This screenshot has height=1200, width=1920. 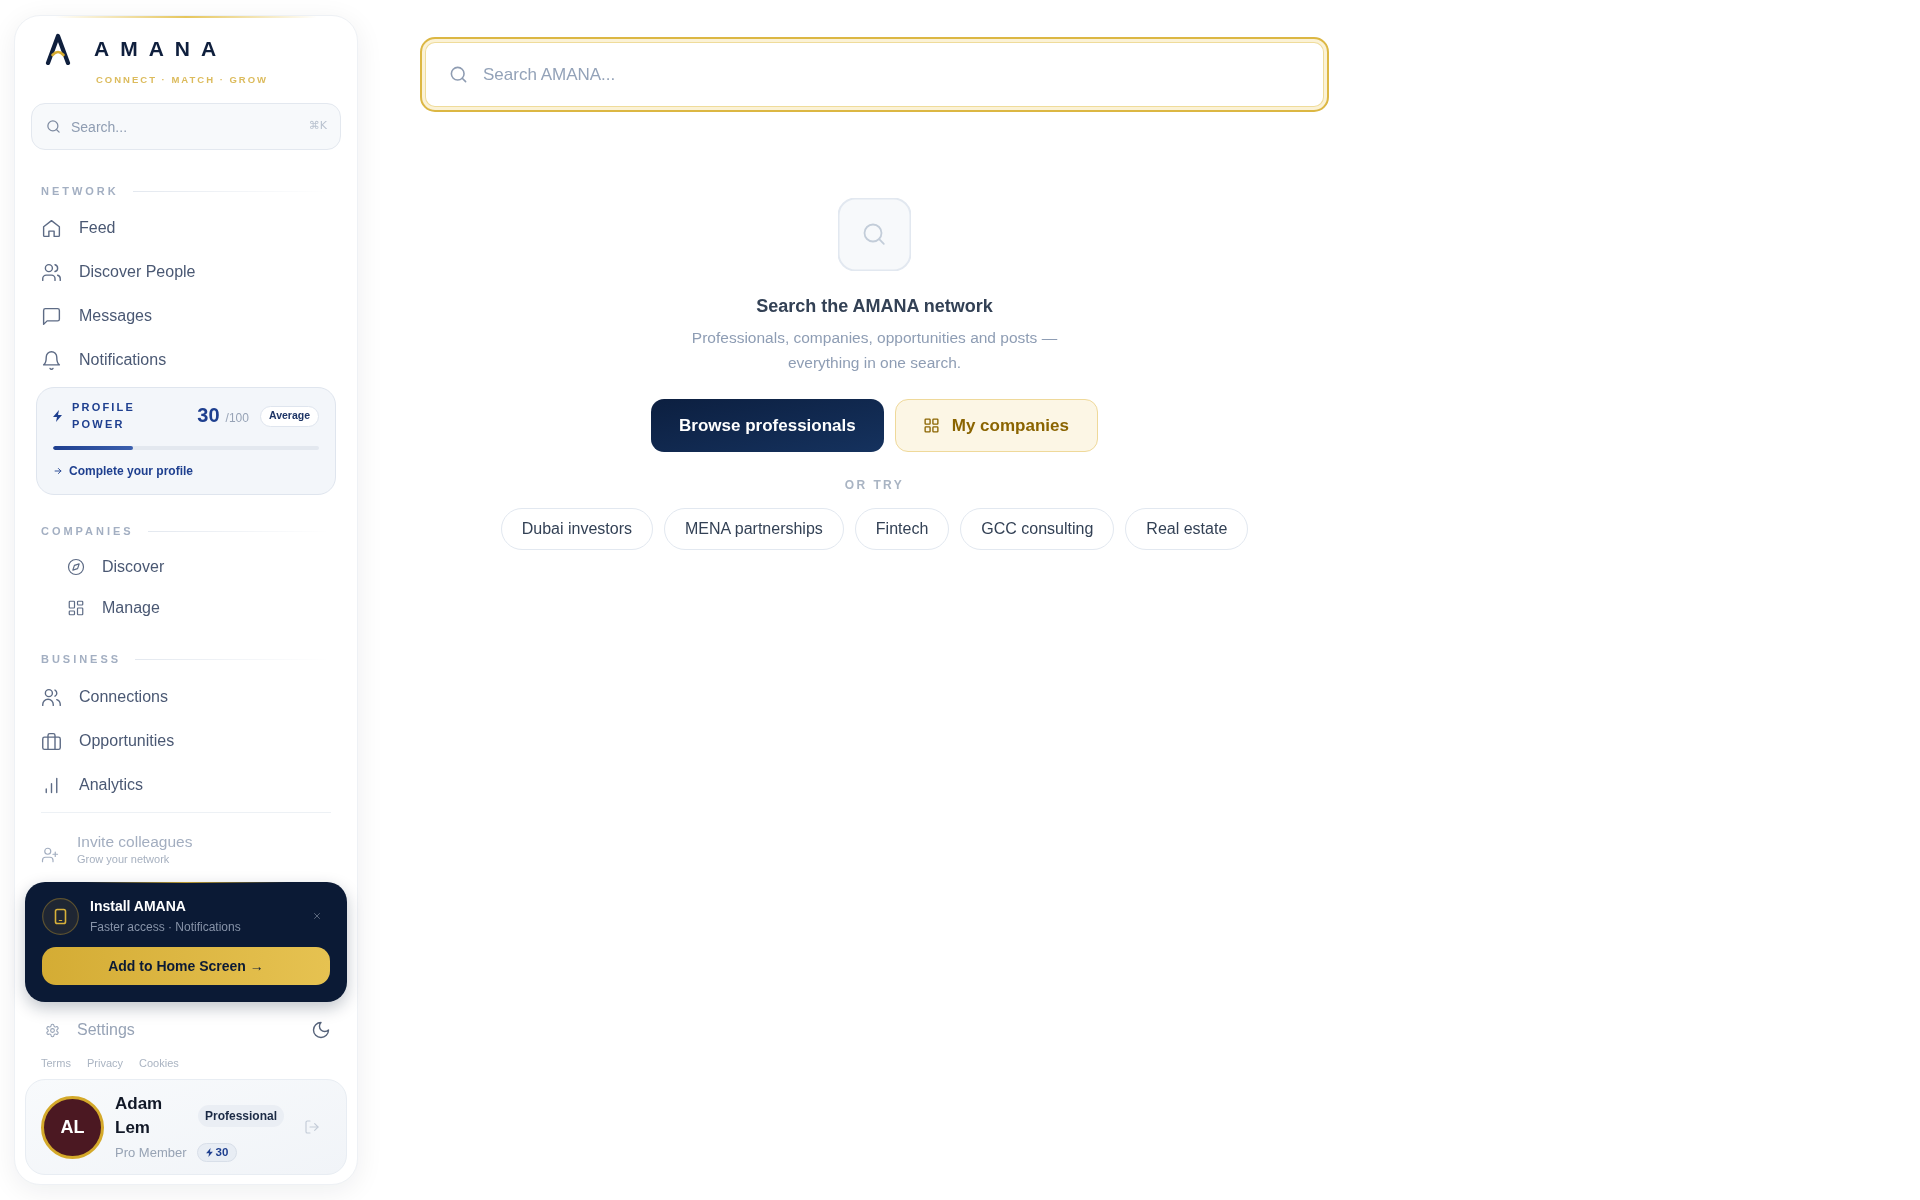 I want to click on rating-badge: Average, so click(x=289, y=416).